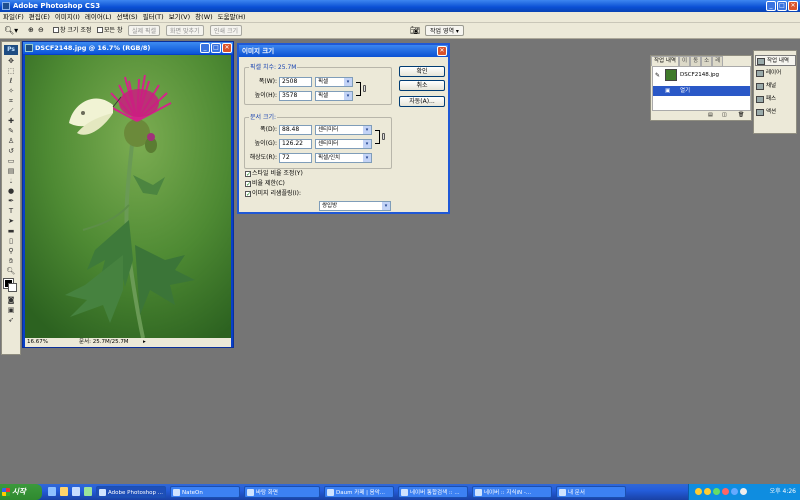 The image size is (800, 500). Describe the element at coordinates (741, 115) in the screenshot. I see `trash-icon: 🗑︎` at that location.